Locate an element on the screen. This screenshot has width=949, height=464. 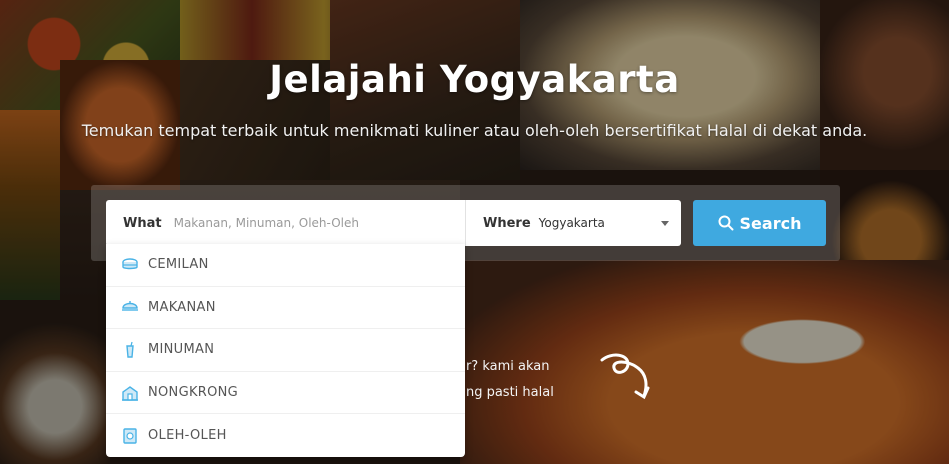
dropdown-item-label: MAKANAN is located at coordinates (182, 307).